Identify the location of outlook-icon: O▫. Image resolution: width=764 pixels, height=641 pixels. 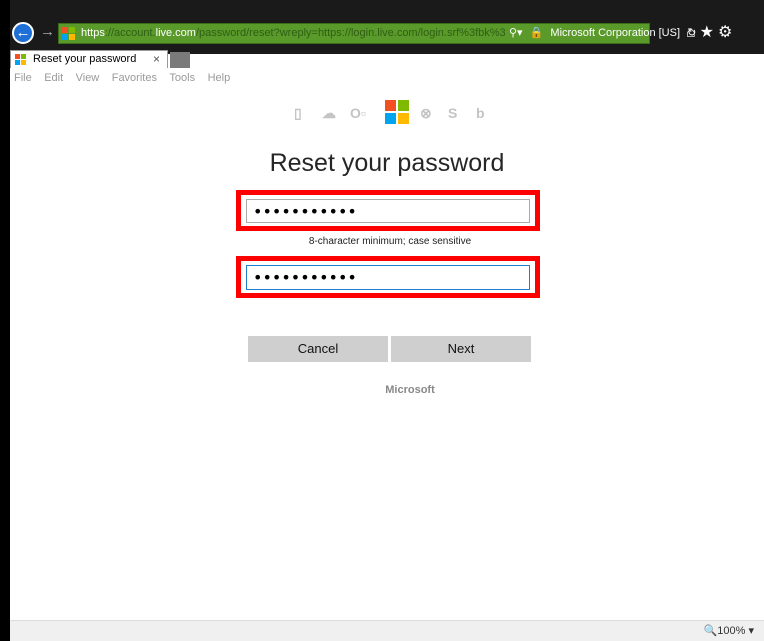
(358, 113).